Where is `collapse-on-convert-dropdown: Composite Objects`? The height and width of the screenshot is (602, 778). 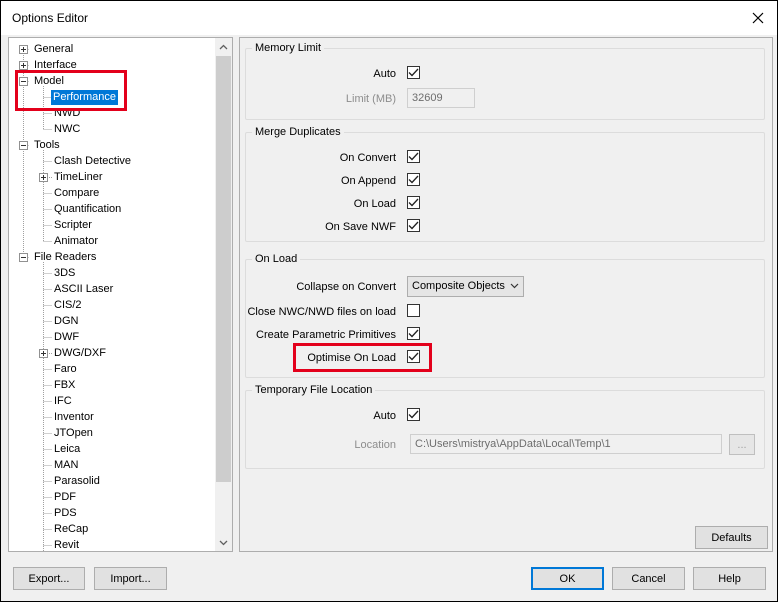 collapse-on-convert-dropdown: Composite Objects is located at coordinates (465, 286).